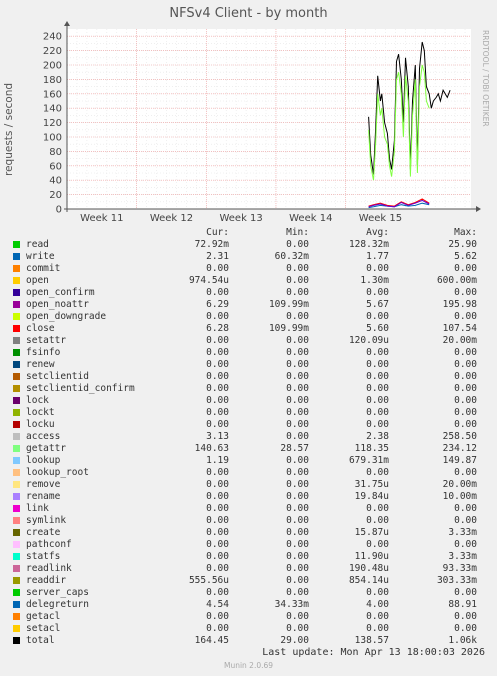 This screenshot has height=676, width=497. Describe the element at coordinates (368, 568) in the screenshot. I see `legend-avg: 190.48u` at that location.